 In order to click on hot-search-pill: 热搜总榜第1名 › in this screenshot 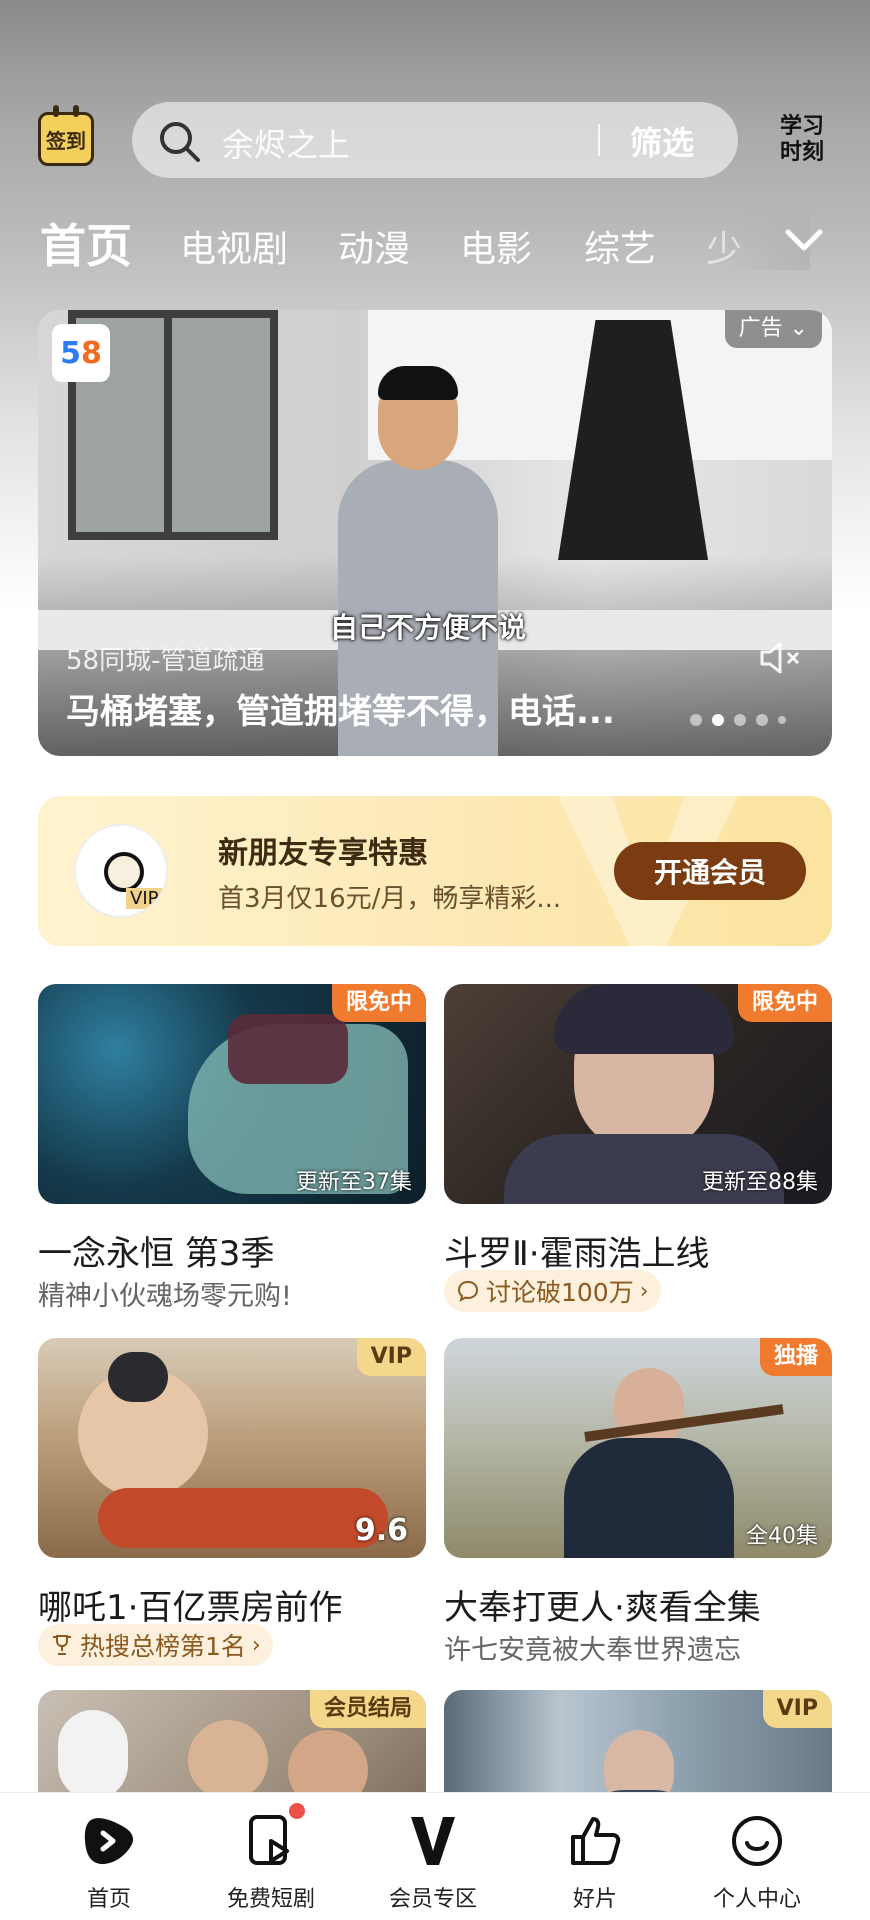, I will do `click(155, 1645)`.